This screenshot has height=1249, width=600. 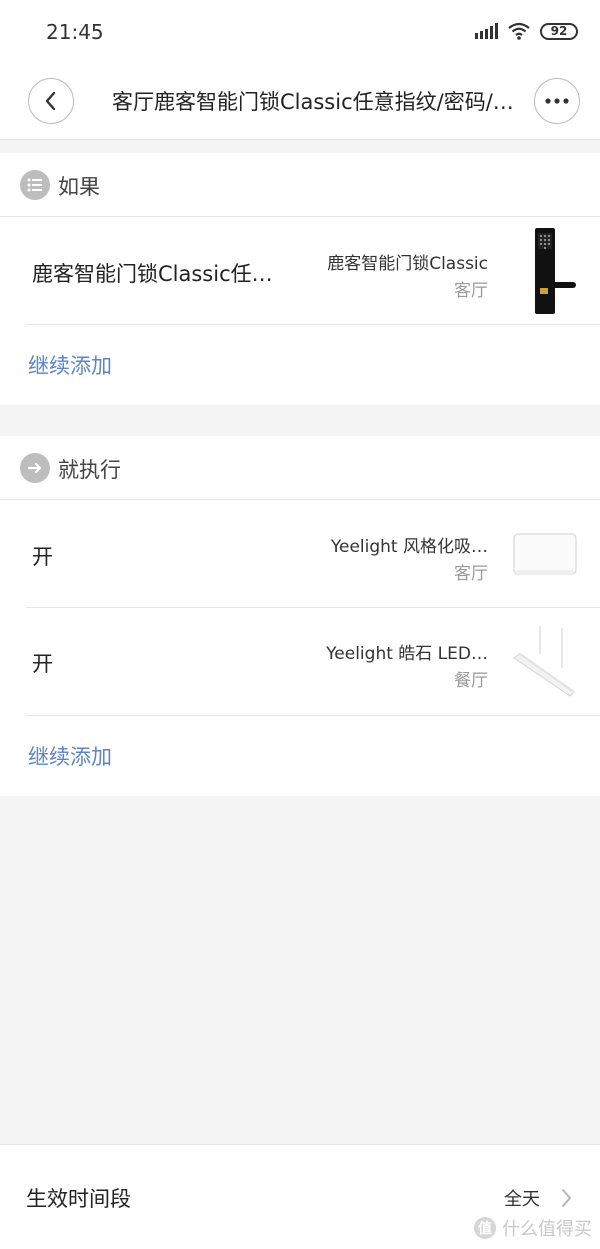 I want to click on chevron-right-icon, so click(x=566, y=1198).